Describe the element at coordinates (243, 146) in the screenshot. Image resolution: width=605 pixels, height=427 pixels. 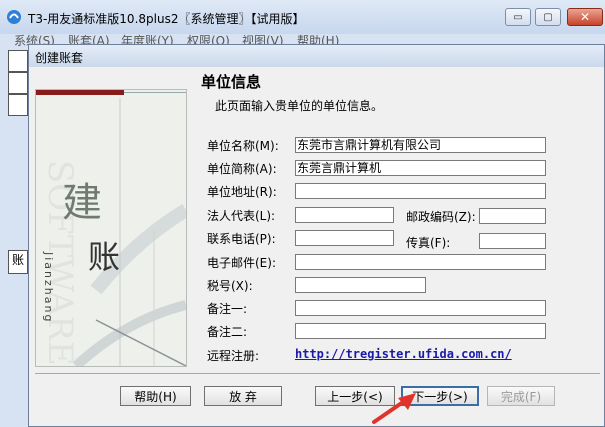
I see `unit-name-label: 单位名称(M):` at that location.